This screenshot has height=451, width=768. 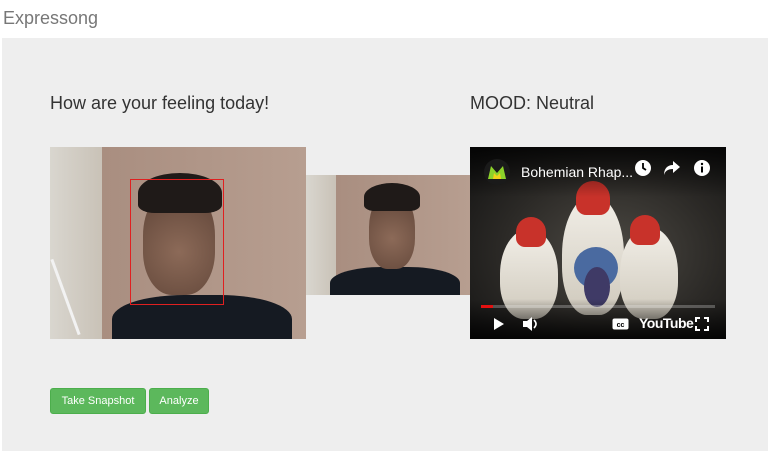 What do you see at coordinates (98, 401) in the screenshot?
I see `take-snapshot-button: Take Snapshot` at bounding box center [98, 401].